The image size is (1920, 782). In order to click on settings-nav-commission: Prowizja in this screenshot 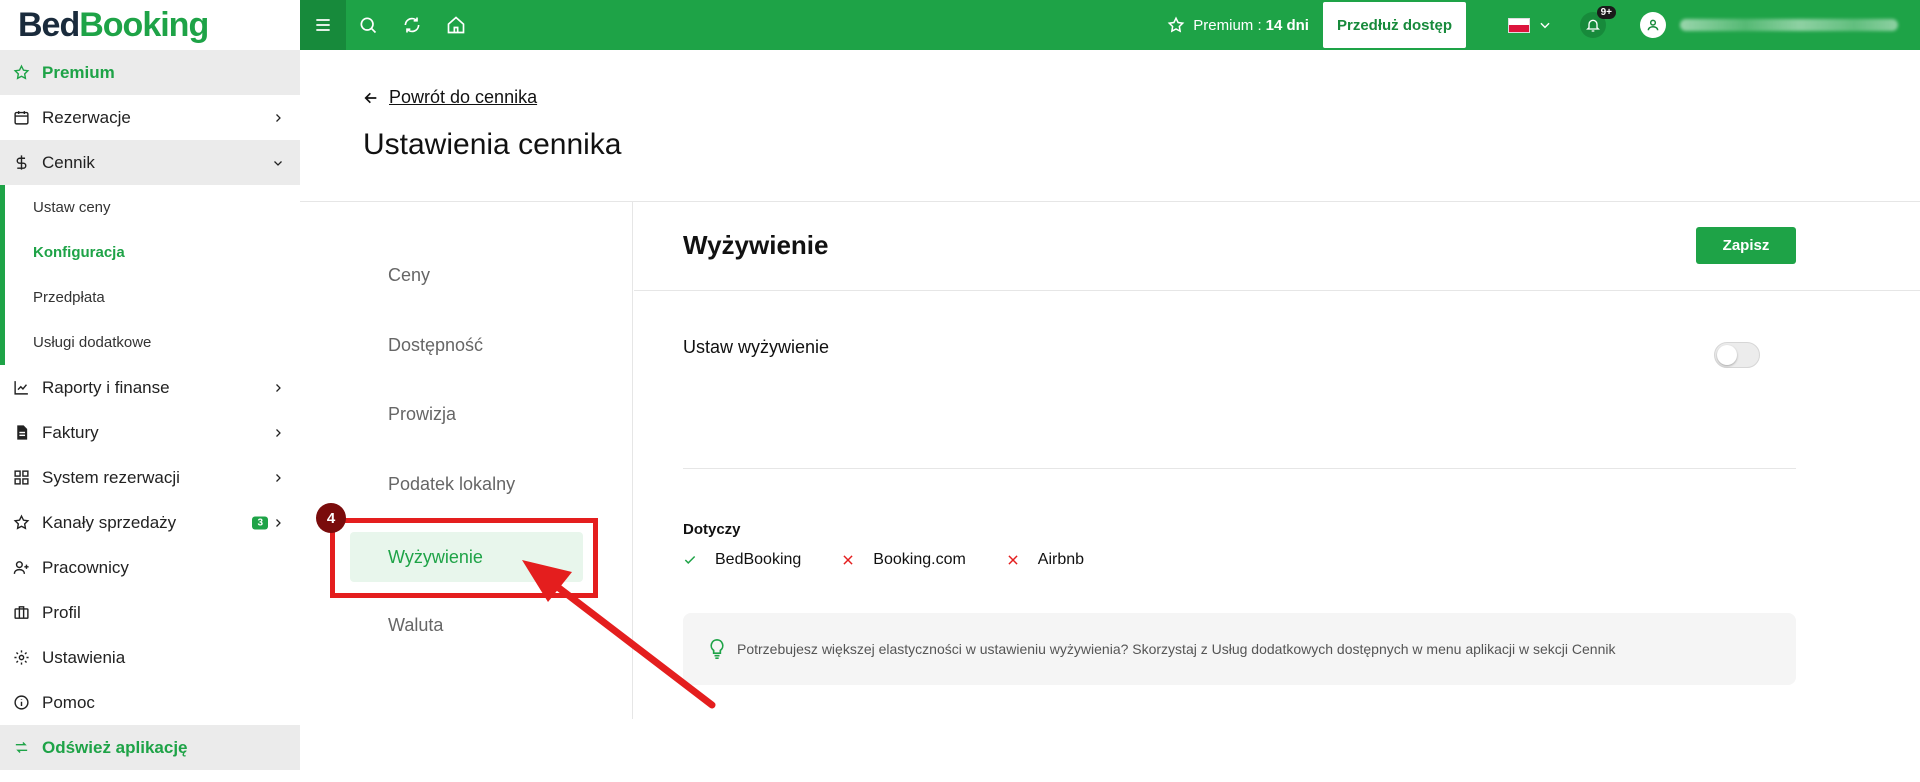, I will do `click(422, 414)`.